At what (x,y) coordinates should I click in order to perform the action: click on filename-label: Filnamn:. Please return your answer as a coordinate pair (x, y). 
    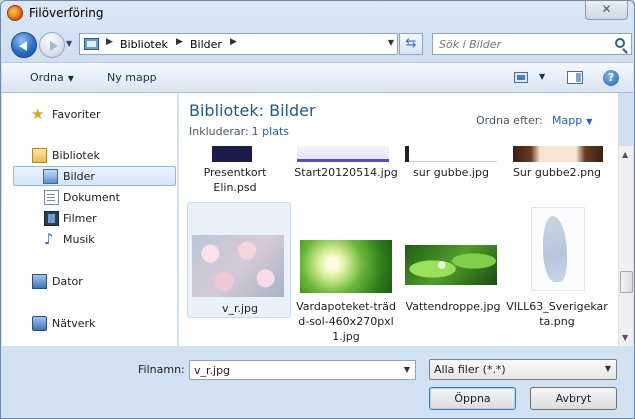
    Looking at the image, I should click on (161, 369).